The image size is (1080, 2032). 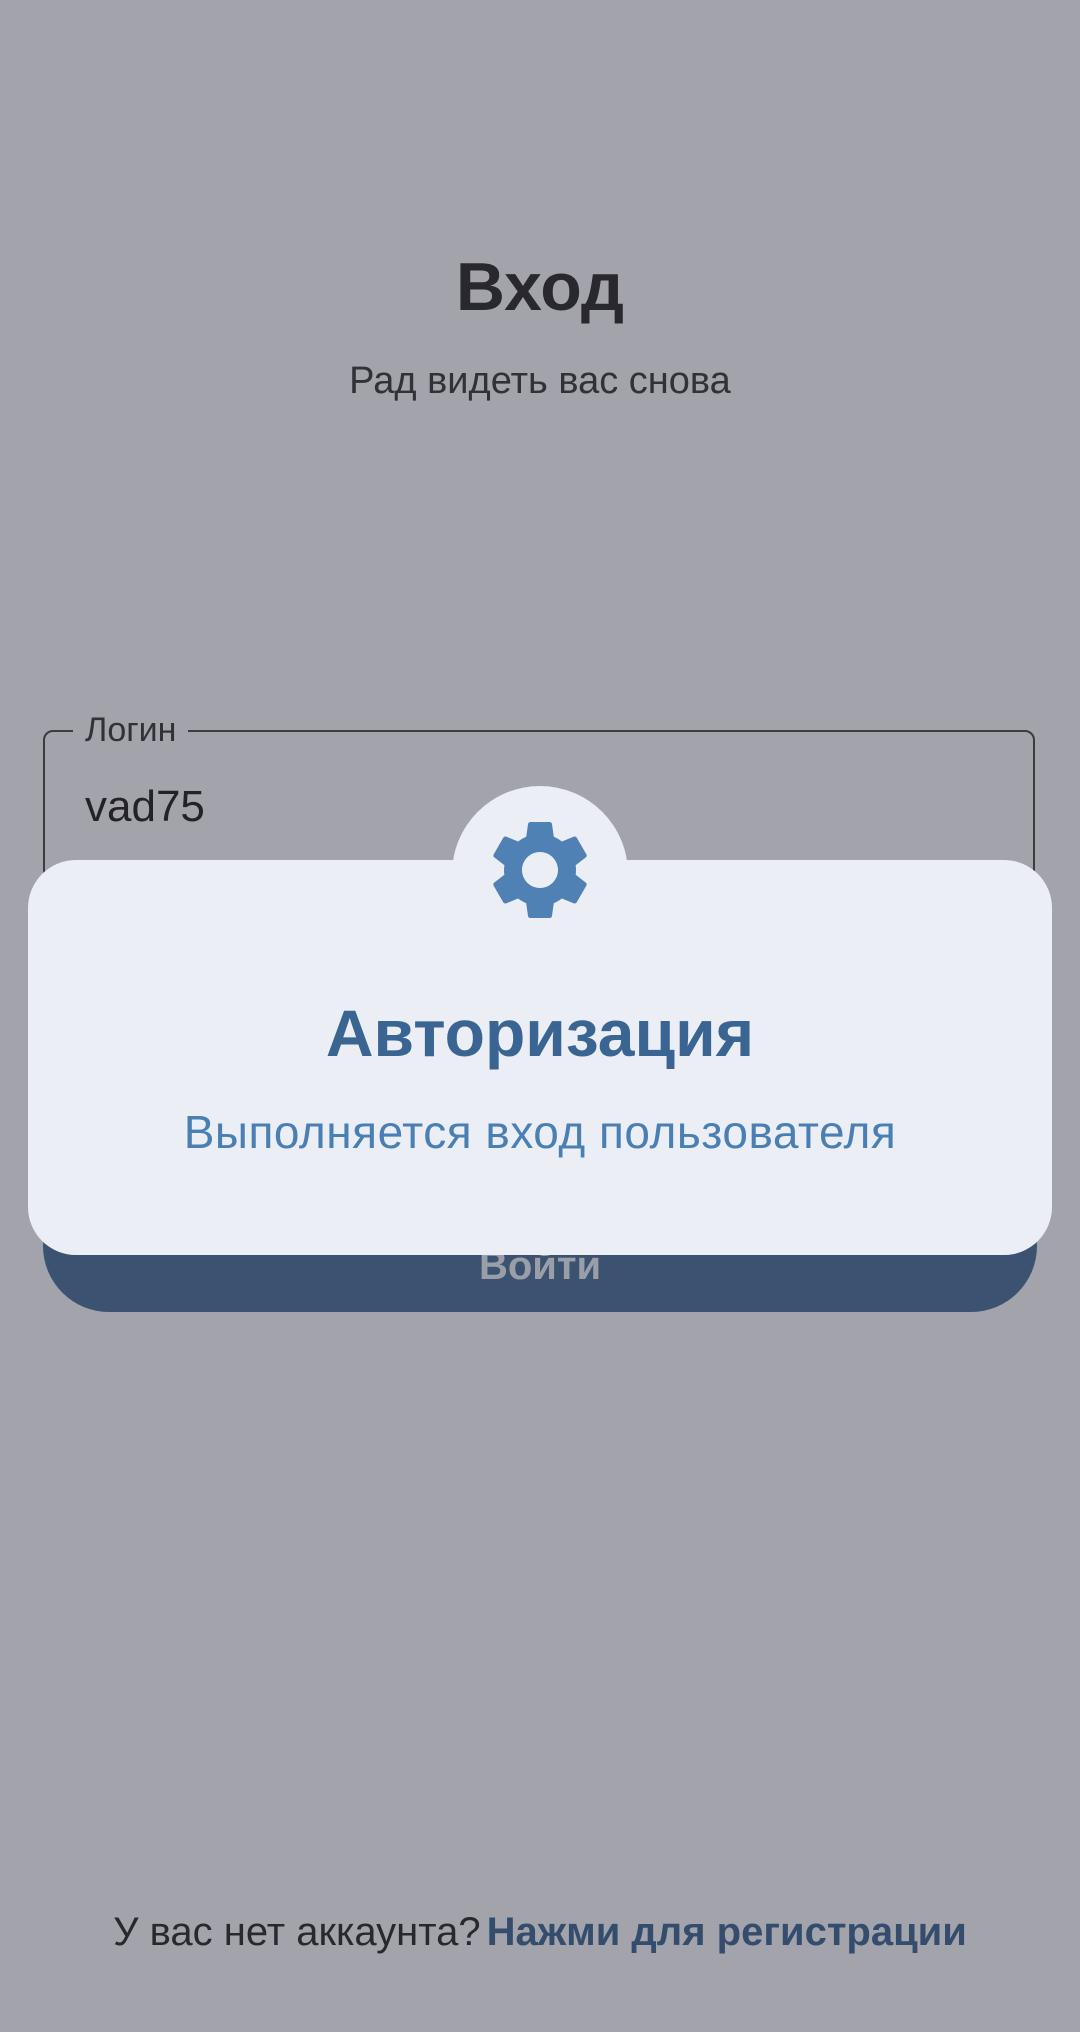 What do you see at coordinates (540, 870) in the screenshot?
I see `gear-icon` at bounding box center [540, 870].